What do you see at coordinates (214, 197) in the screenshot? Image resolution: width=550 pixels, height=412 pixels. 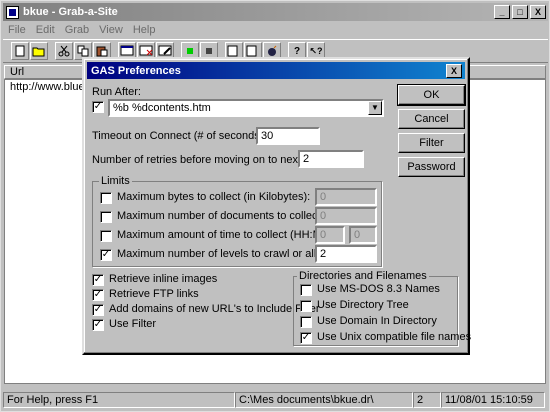 I see `max-bytes-label: Maximum bytes to collect (in Kilobytes):` at bounding box center [214, 197].